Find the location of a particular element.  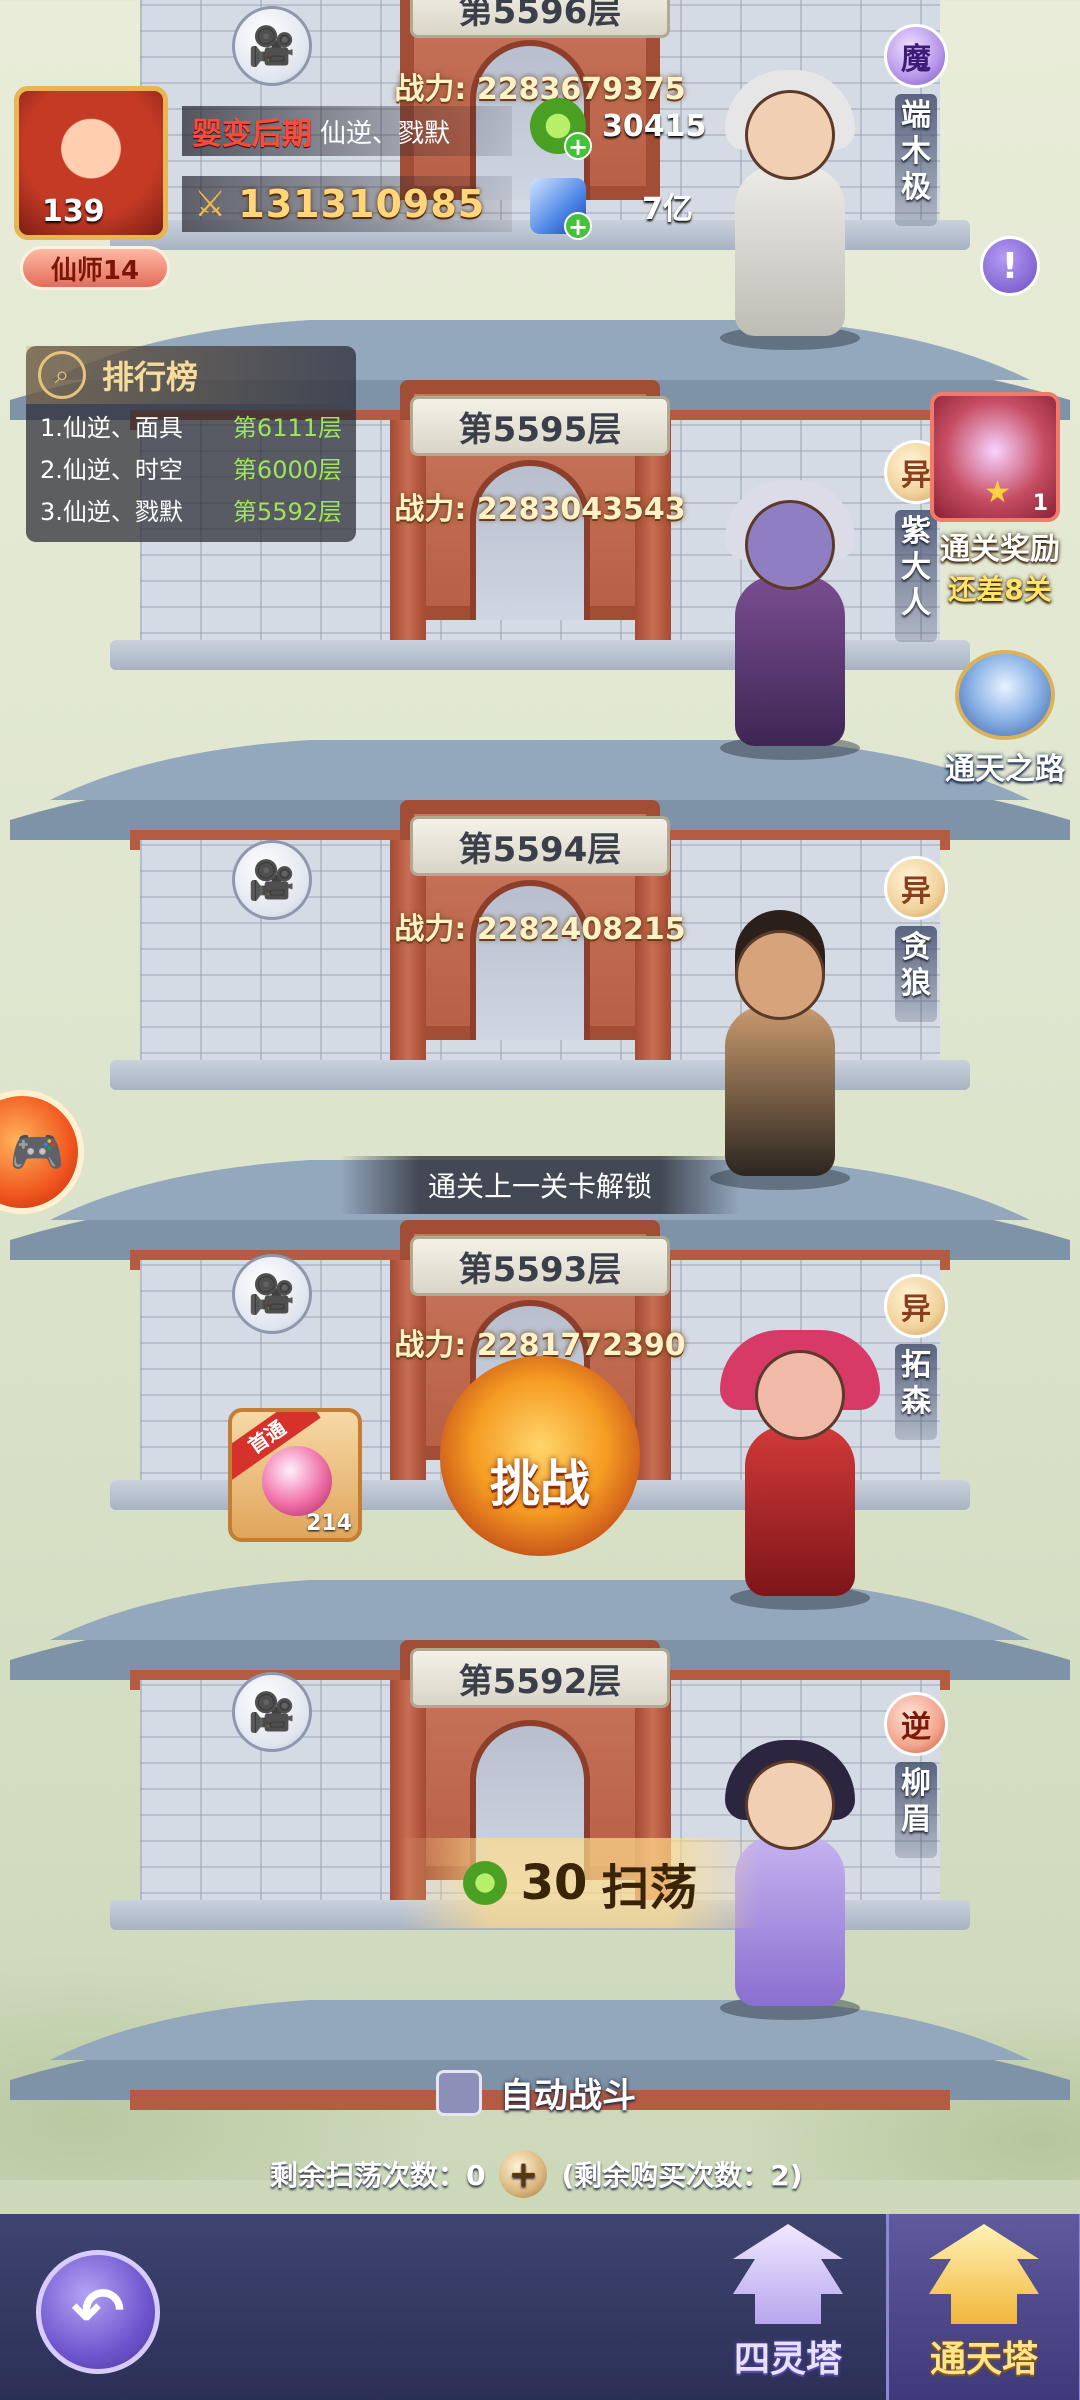

player-power-strip: ⚔ 131310985 is located at coordinates (347, 204).